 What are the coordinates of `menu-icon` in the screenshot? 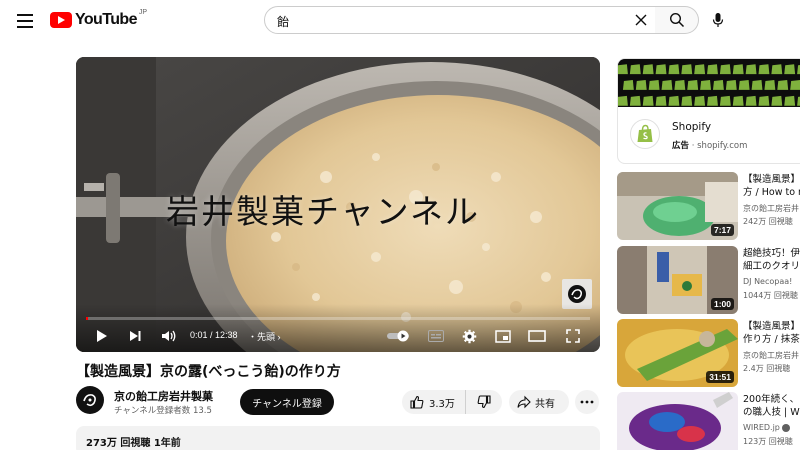 It's located at (25, 21).